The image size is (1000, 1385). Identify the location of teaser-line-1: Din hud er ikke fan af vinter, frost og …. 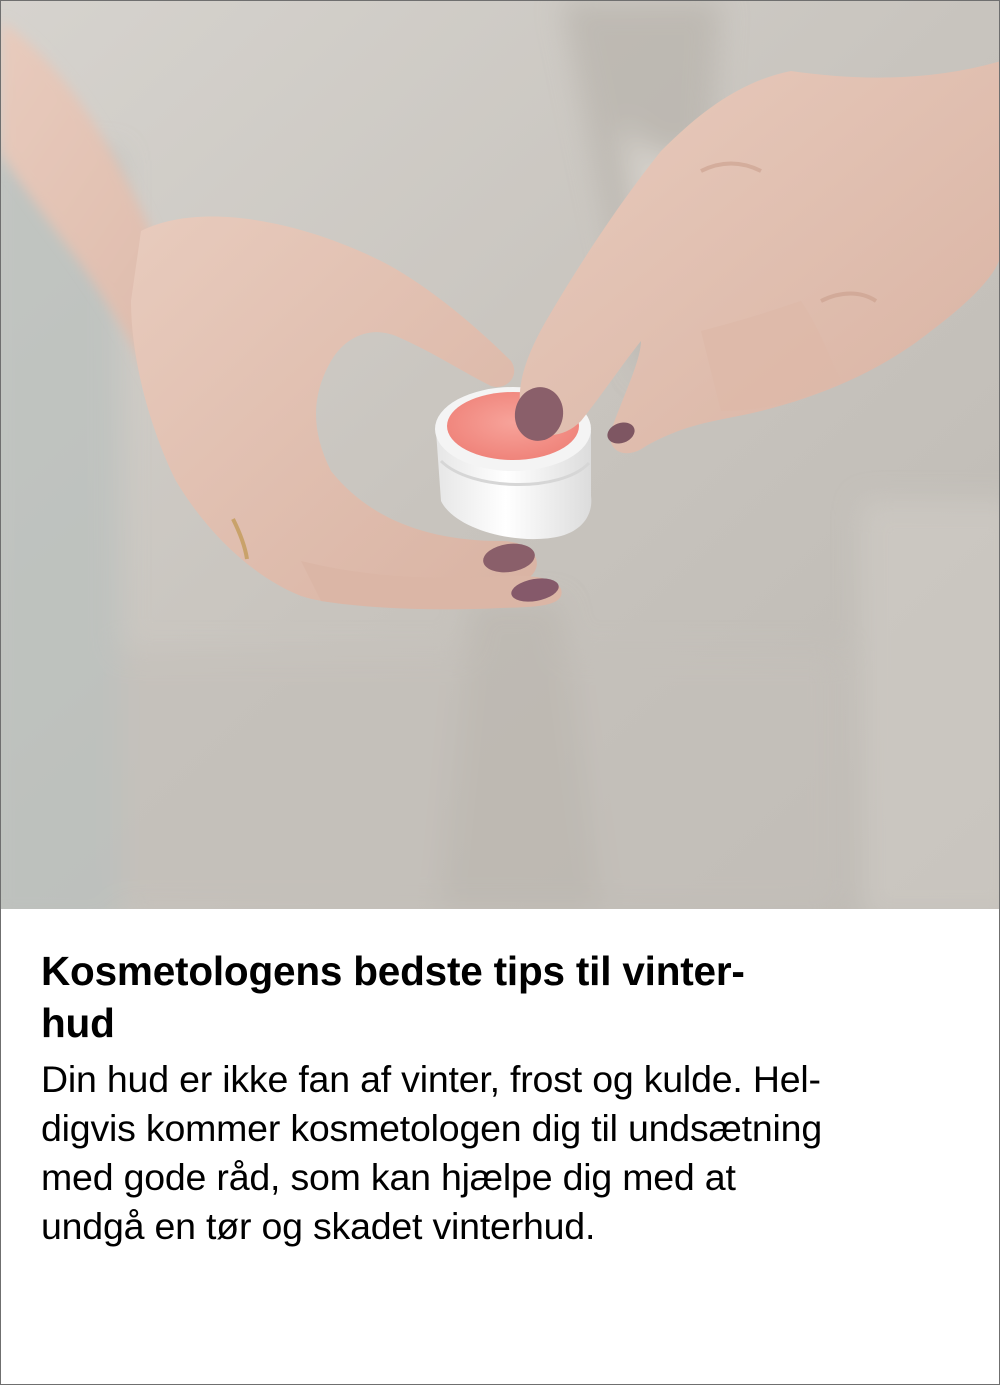
(431, 1079).